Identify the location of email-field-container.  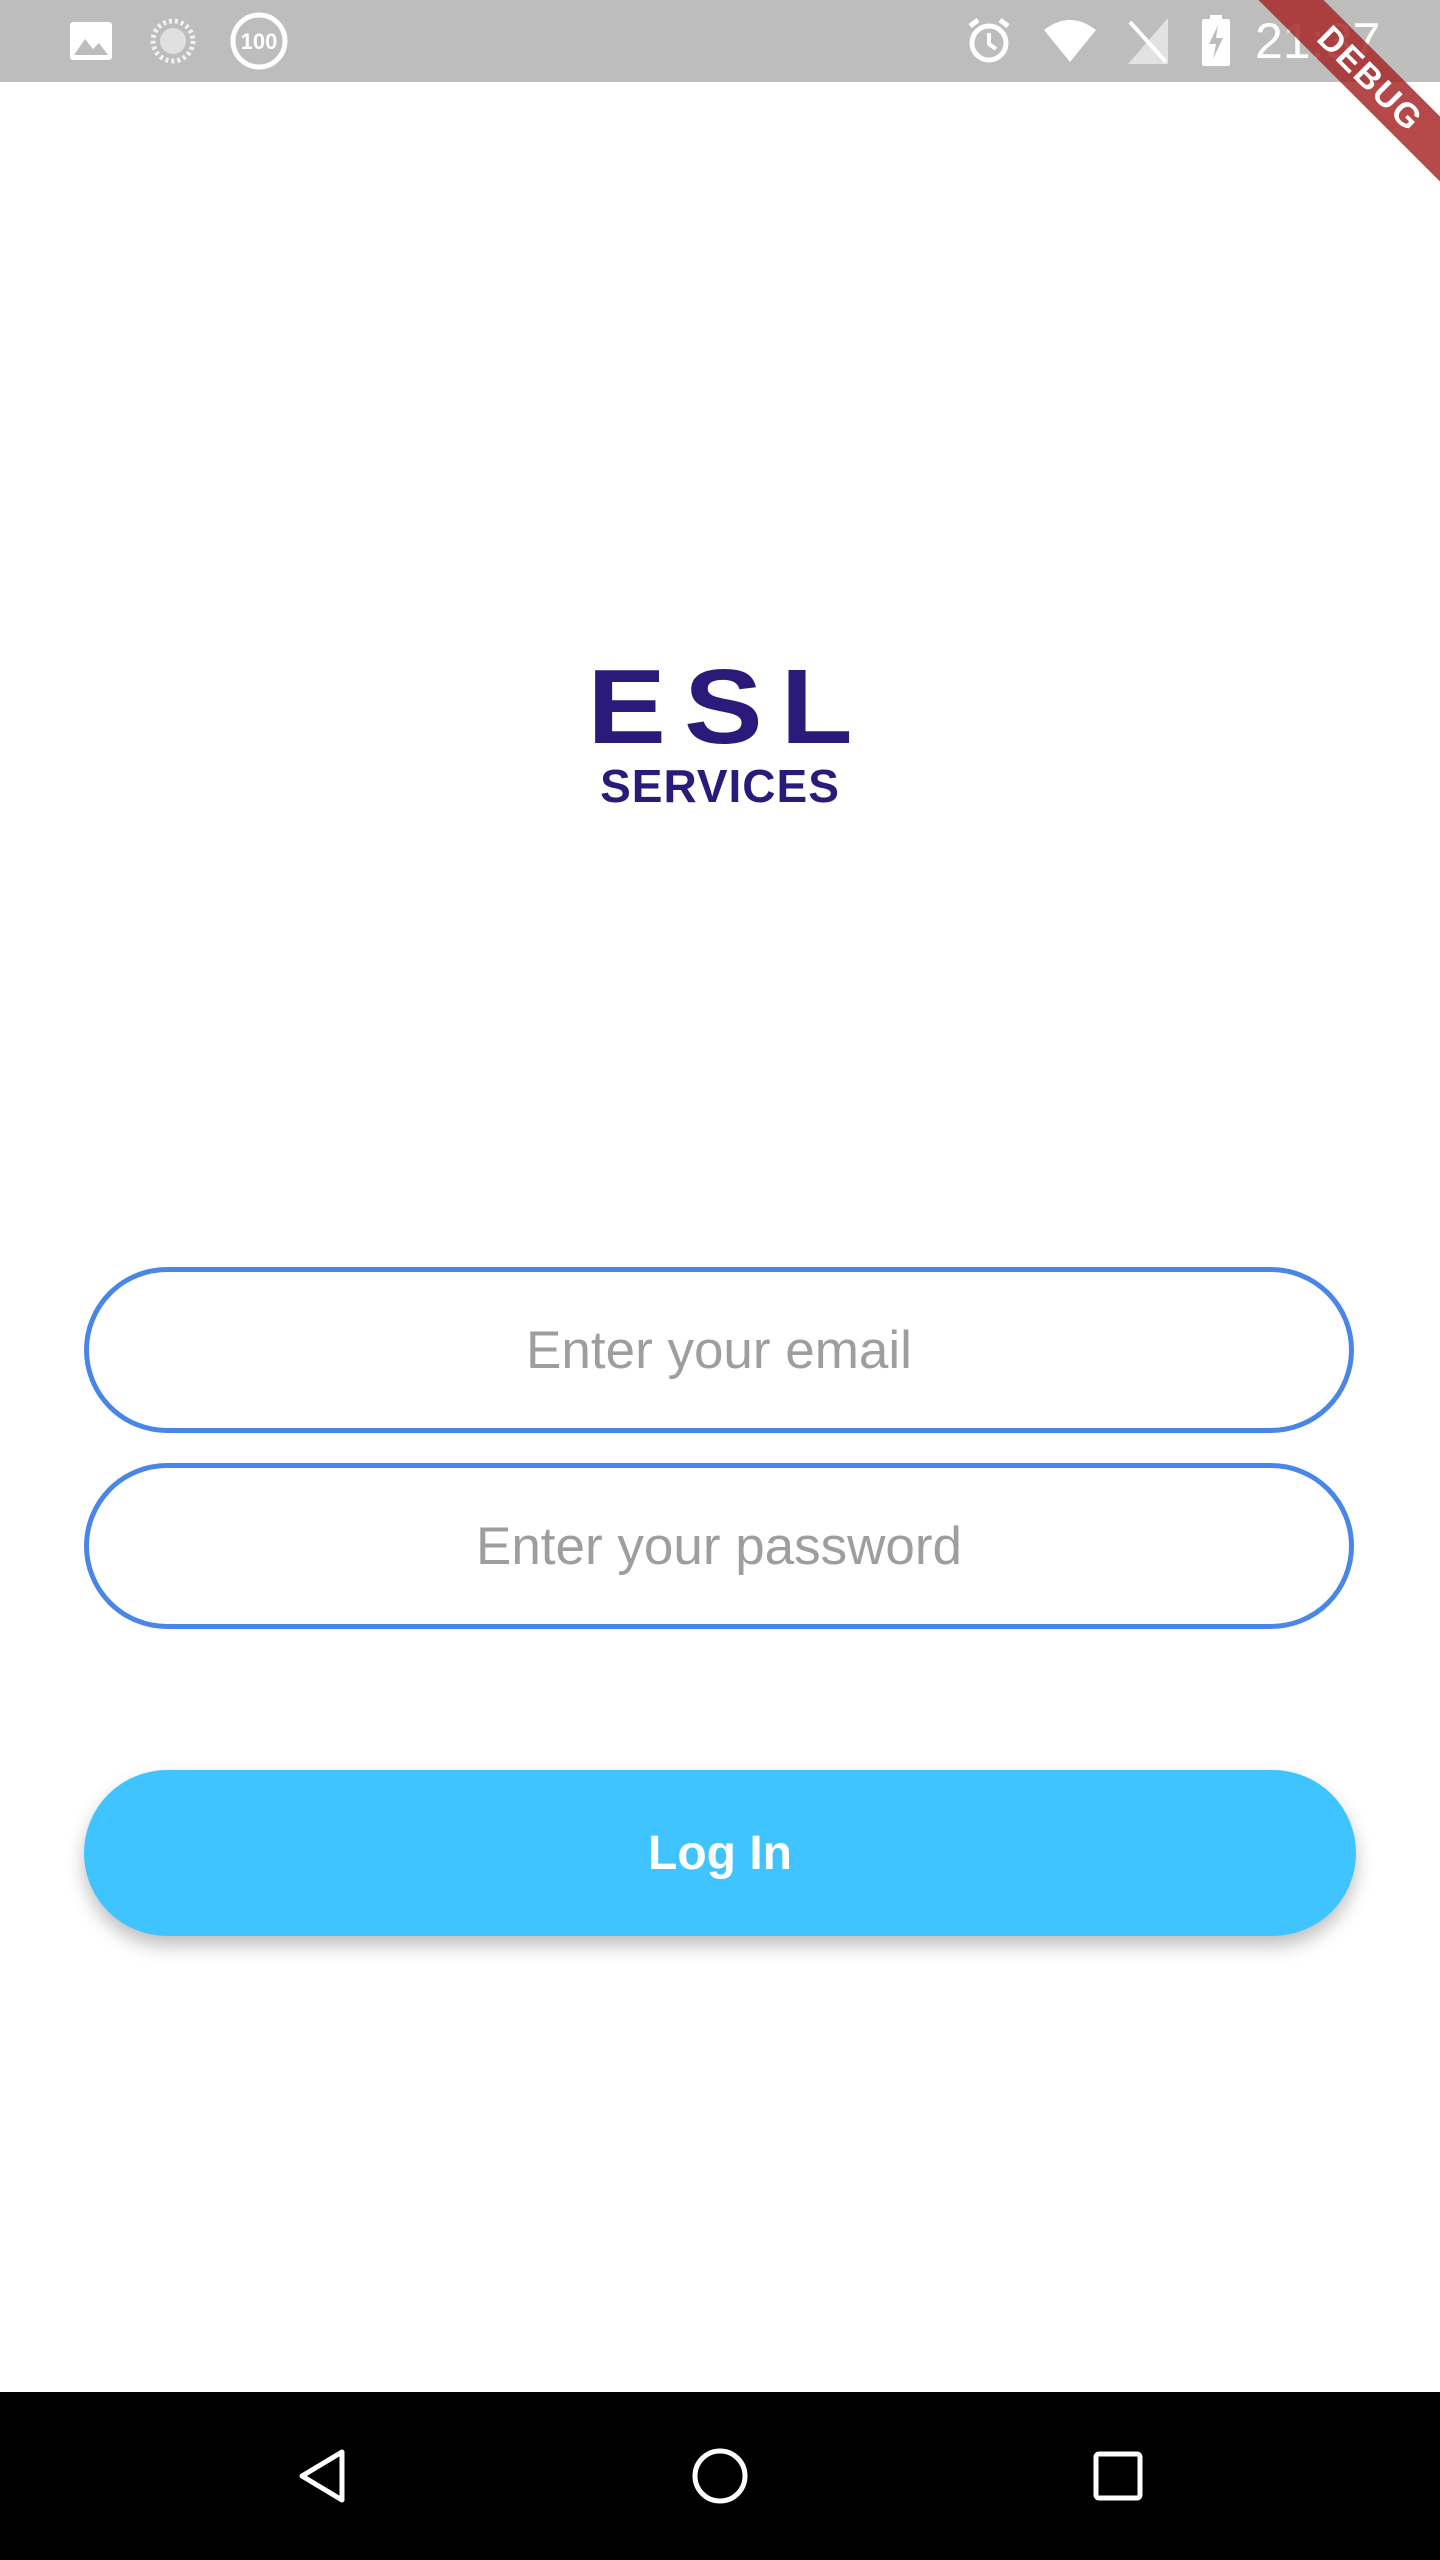
(719, 1350).